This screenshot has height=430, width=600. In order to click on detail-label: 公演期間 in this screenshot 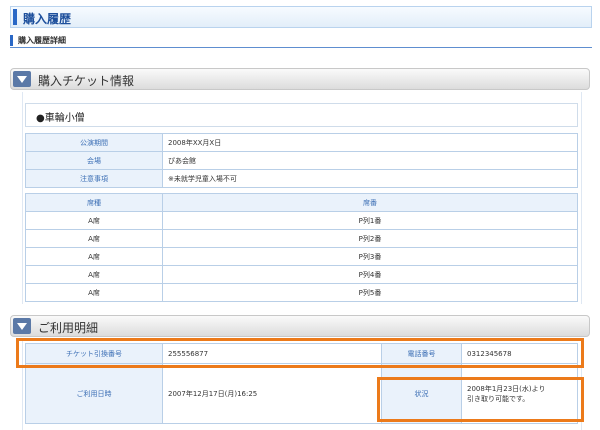, I will do `click(94, 142)`.